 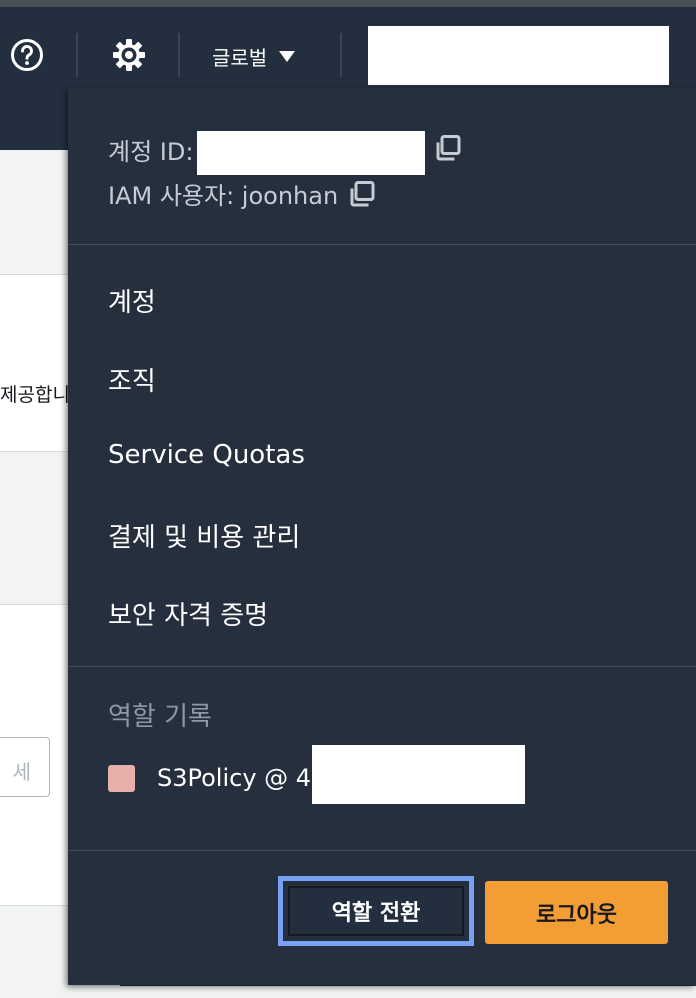 What do you see at coordinates (188, 613) in the screenshot?
I see `menu-item-security-credentials: 보안 자격 증명` at bounding box center [188, 613].